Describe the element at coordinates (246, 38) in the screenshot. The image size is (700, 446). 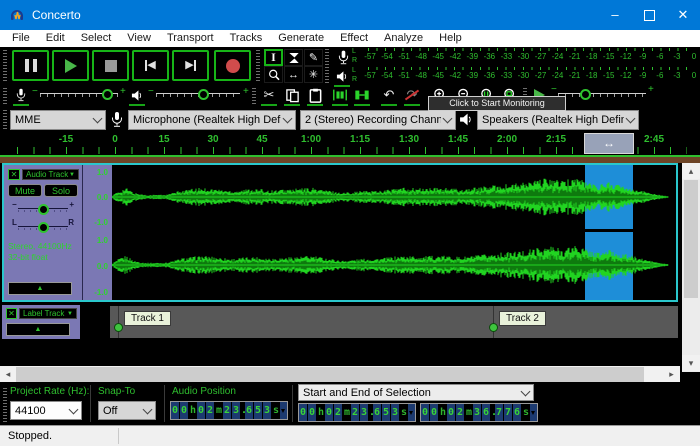
I see `menu-item-tracks: Tracks` at that location.